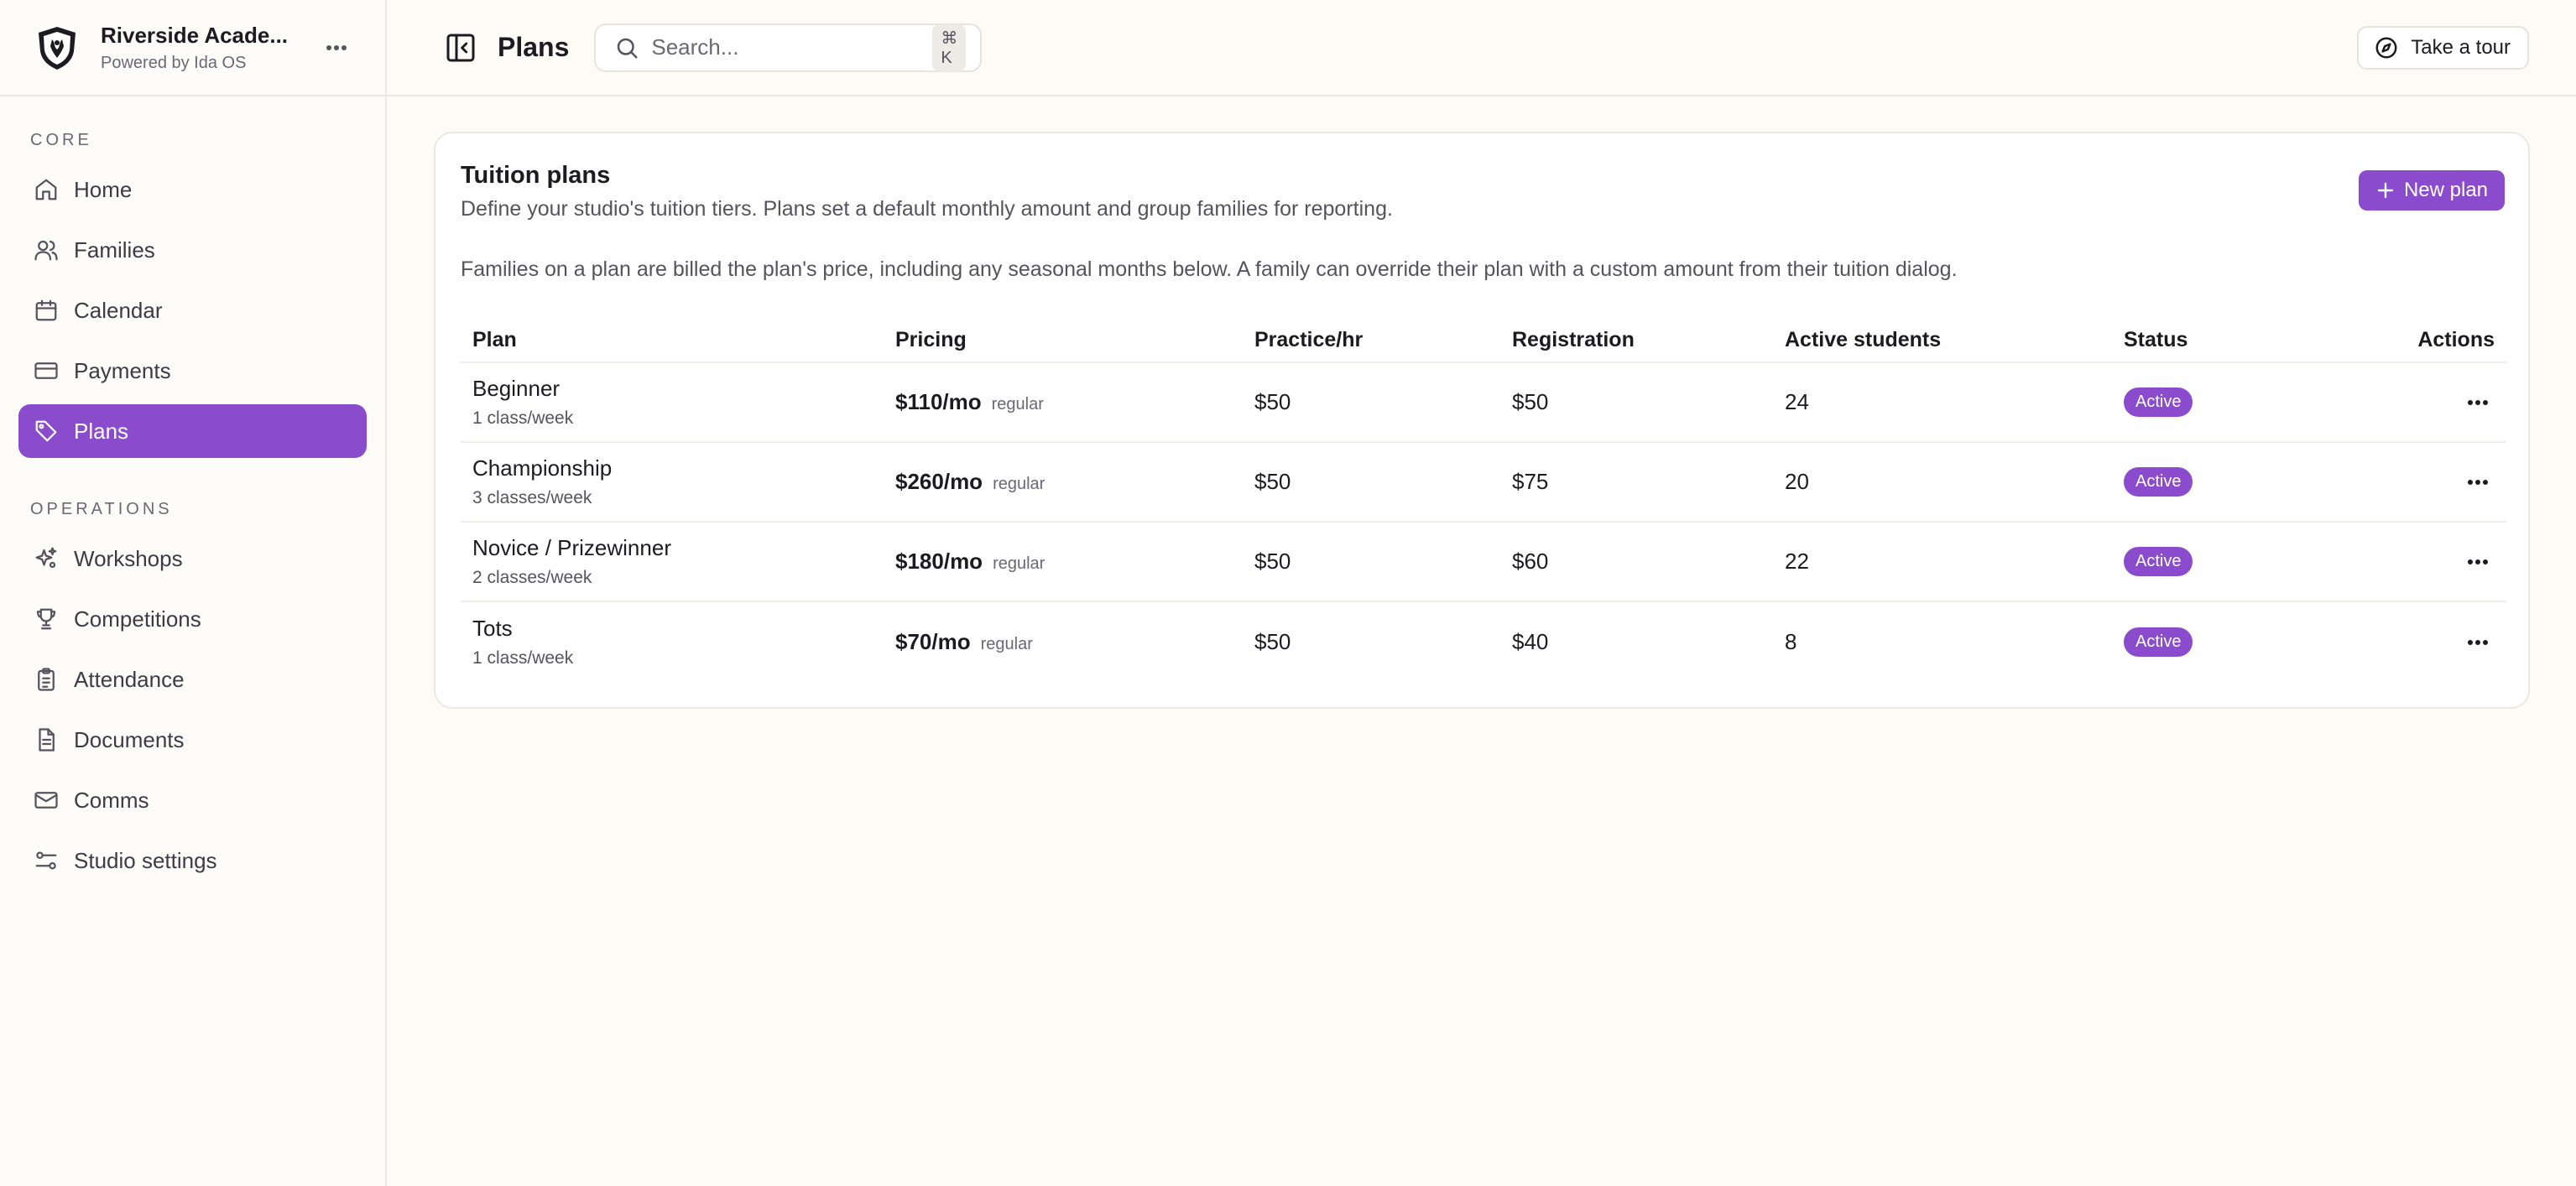 This screenshot has width=2576, height=1186. Describe the element at coordinates (1648, 340) in the screenshot. I see `column-header-registration: Registration` at that location.